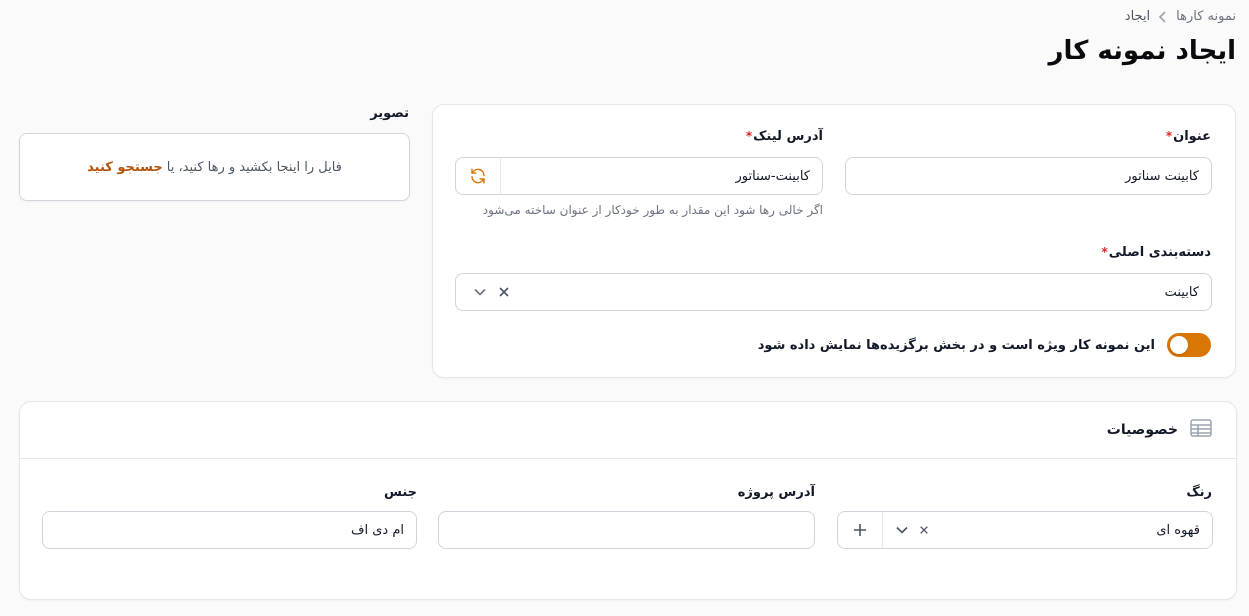 The width and height of the screenshot is (1249, 616). I want to click on regenerate-slug-button, so click(478, 176).